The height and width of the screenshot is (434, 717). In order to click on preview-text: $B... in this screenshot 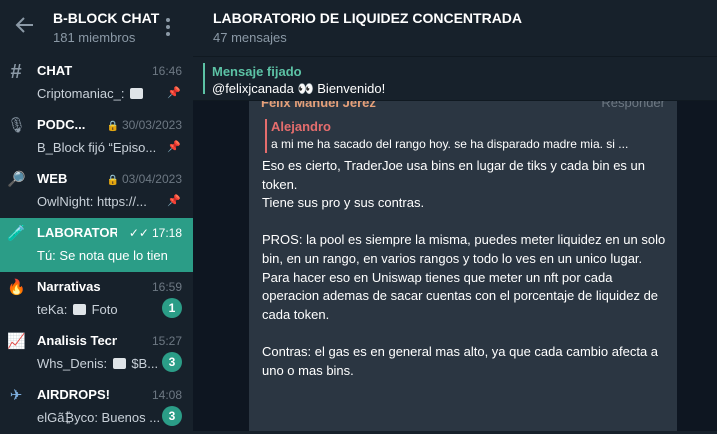, I will do `click(145, 363)`.